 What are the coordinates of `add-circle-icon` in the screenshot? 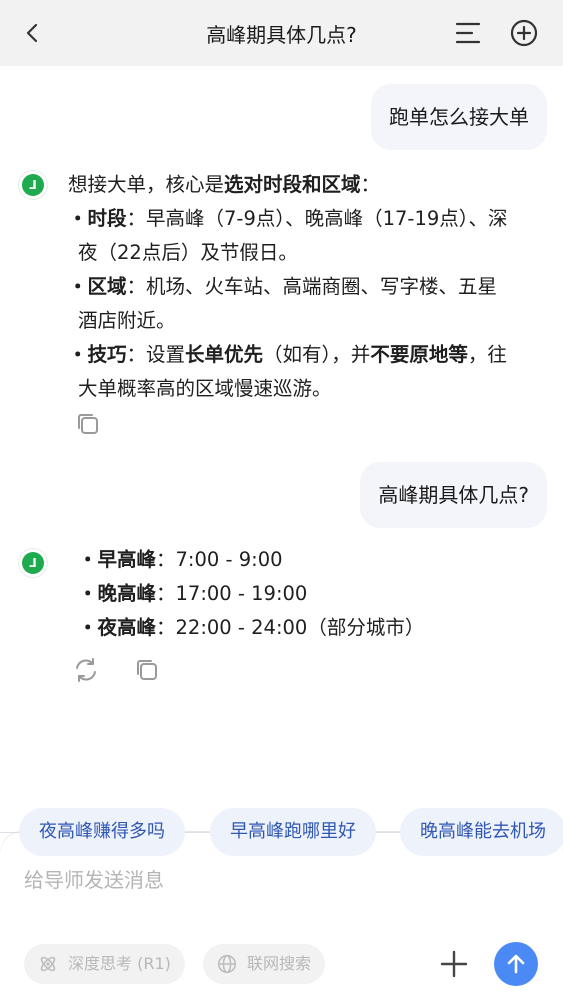 It's located at (524, 33).